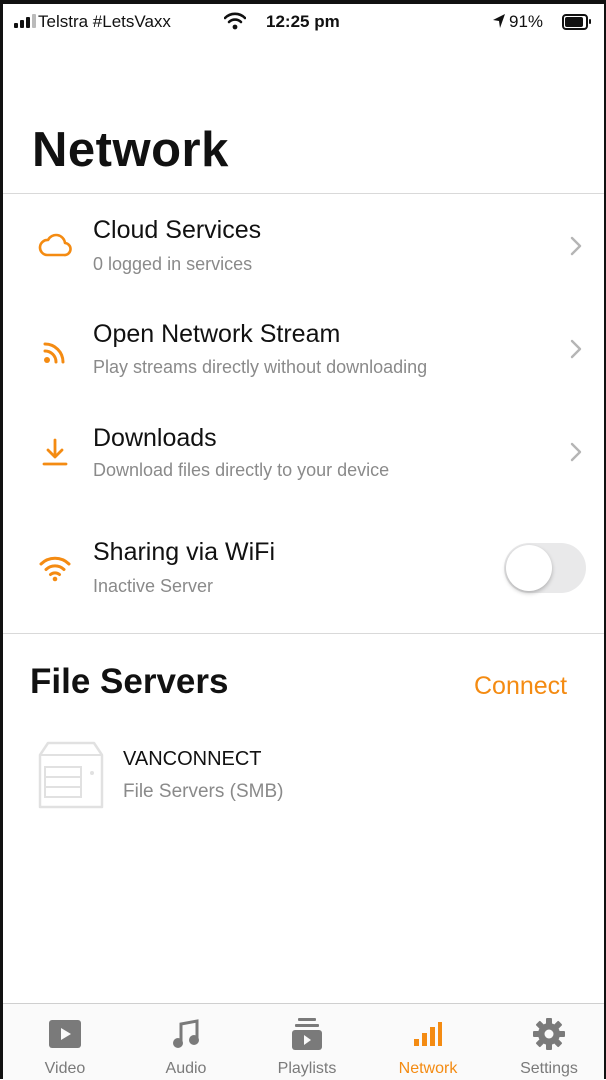 The width and height of the screenshot is (606, 1080). Describe the element at coordinates (303, 193) in the screenshot. I see `title-divider` at that location.